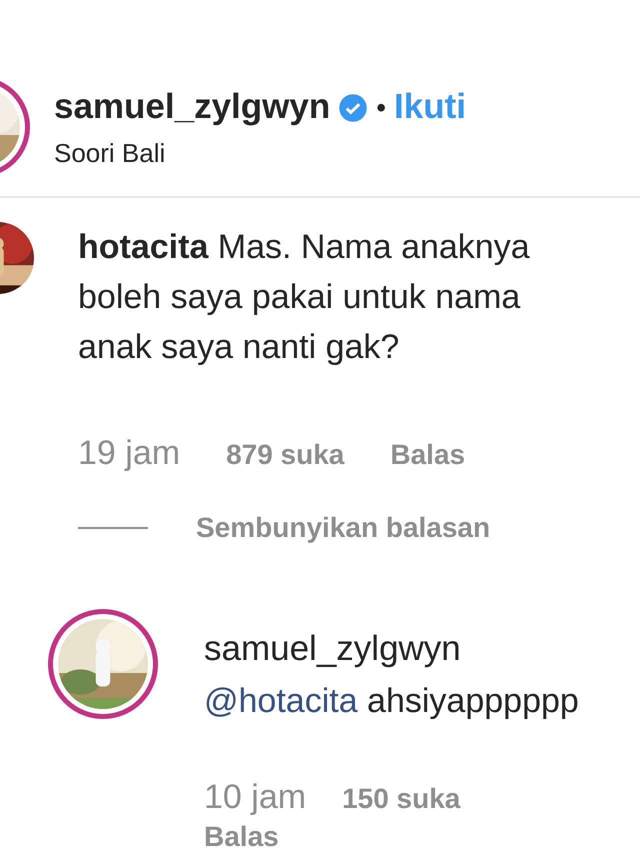 Image resolution: width=640 pixels, height=853 pixels. Describe the element at coordinates (255, 797) in the screenshot. I see `timestamp: 10 jam` at that location.